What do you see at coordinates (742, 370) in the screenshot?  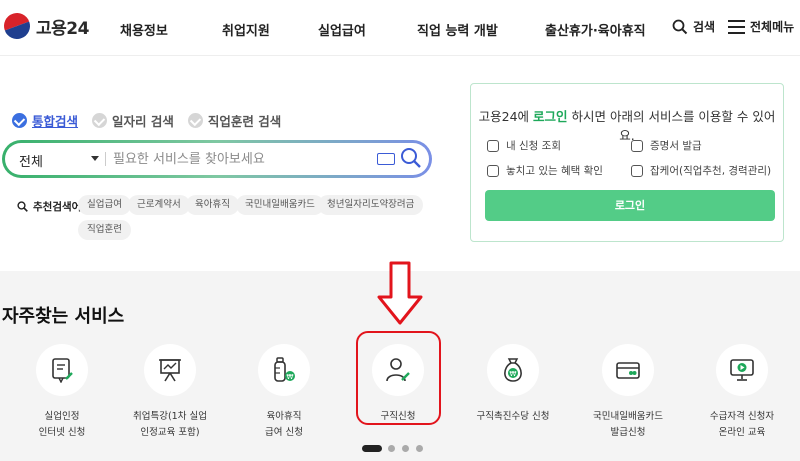 I see `monitor-play-icon` at bounding box center [742, 370].